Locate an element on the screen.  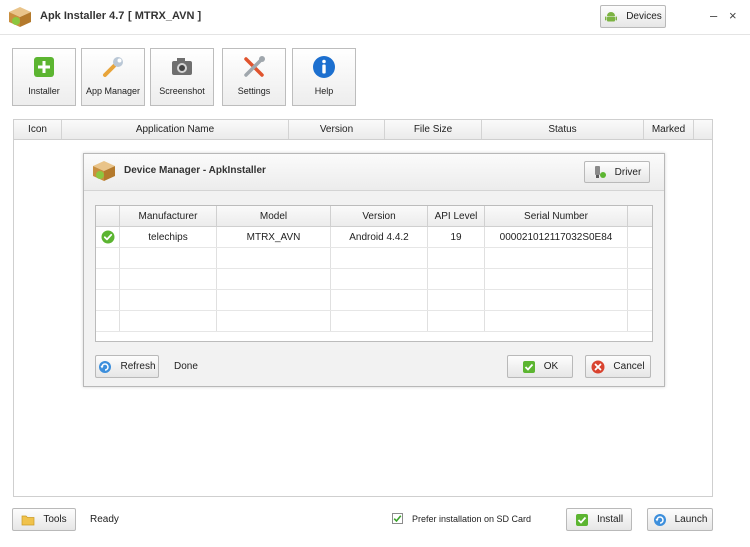
dialog-title: Device Manager - ApkInstaller is located at coordinates (195, 170).